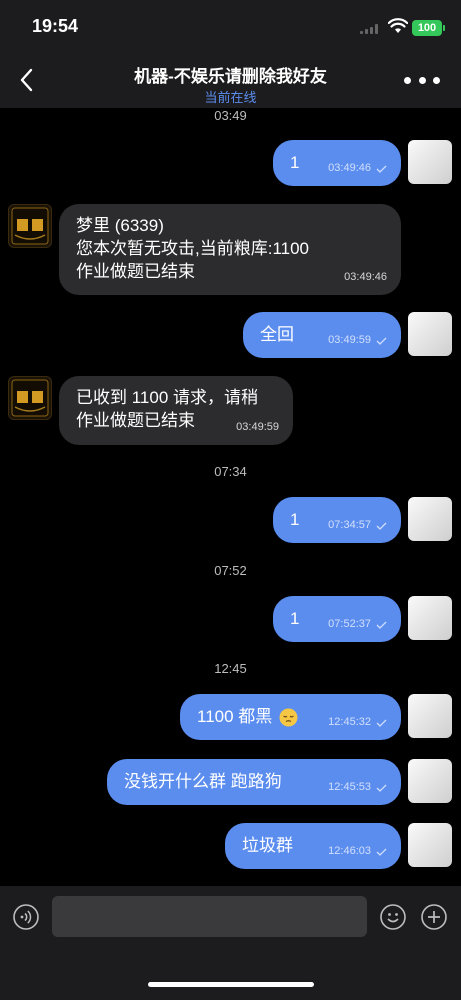 The height and width of the screenshot is (1000, 461). What do you see at coordinates (349, 851) in the screenshot?
I see `message-time: 12:46:03` at bounding box center [349, 851].